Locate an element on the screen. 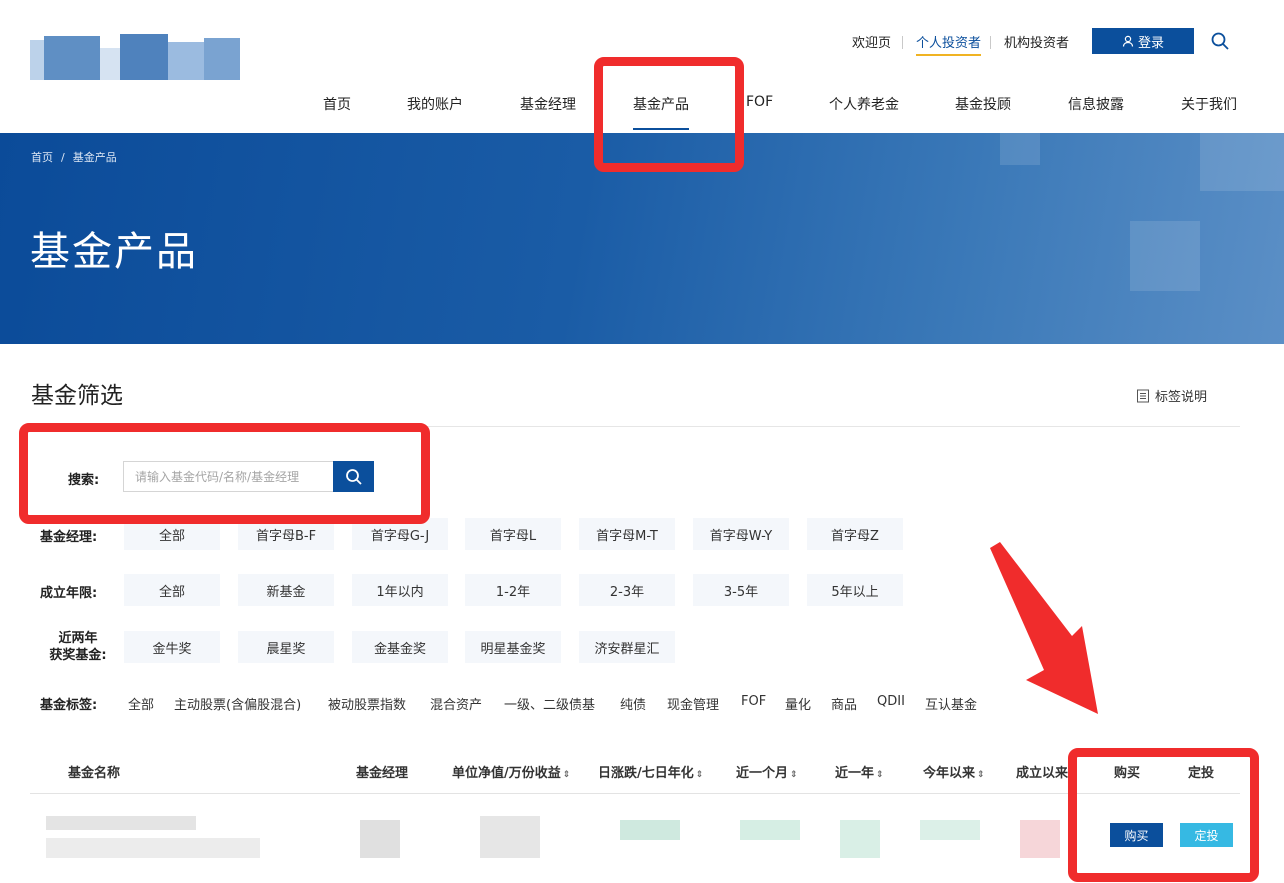 The image size is (1284, 883). top-link-institution: 机构投资者 is located at coordinates (1036, 41).